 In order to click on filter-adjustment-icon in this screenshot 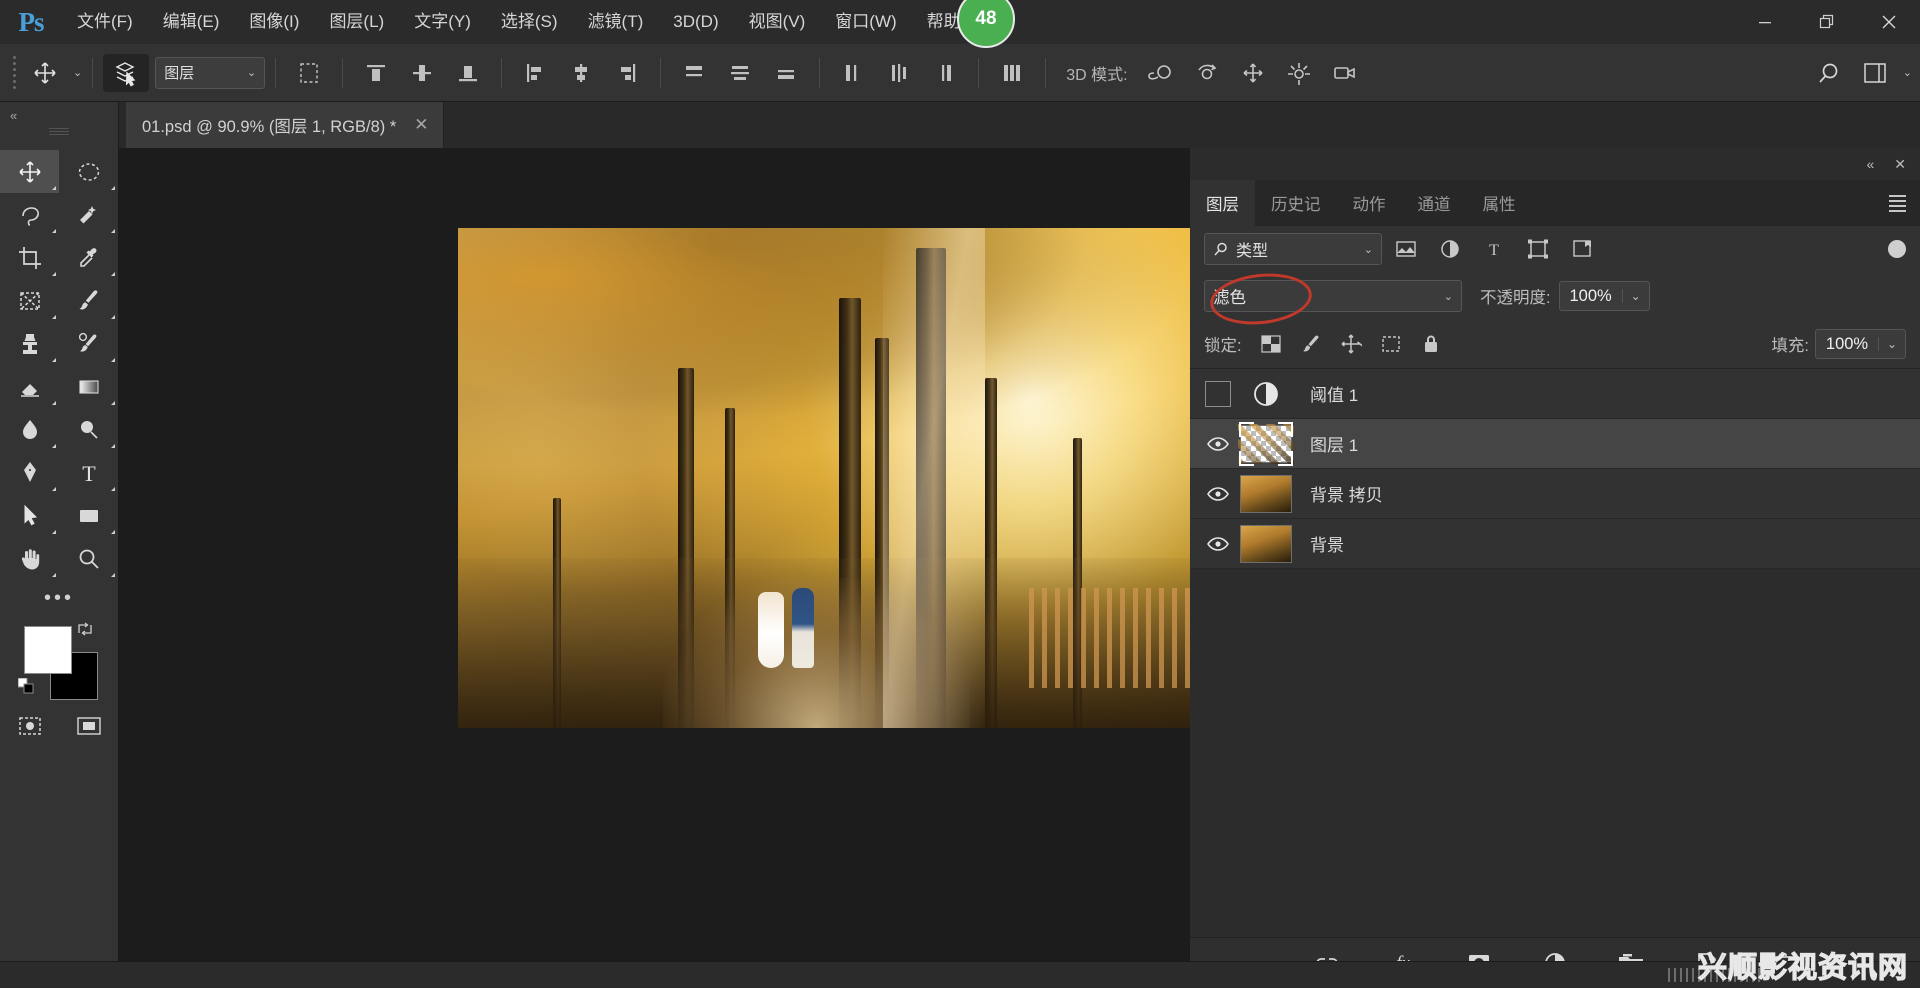, I will do `click(1450, 249)`.